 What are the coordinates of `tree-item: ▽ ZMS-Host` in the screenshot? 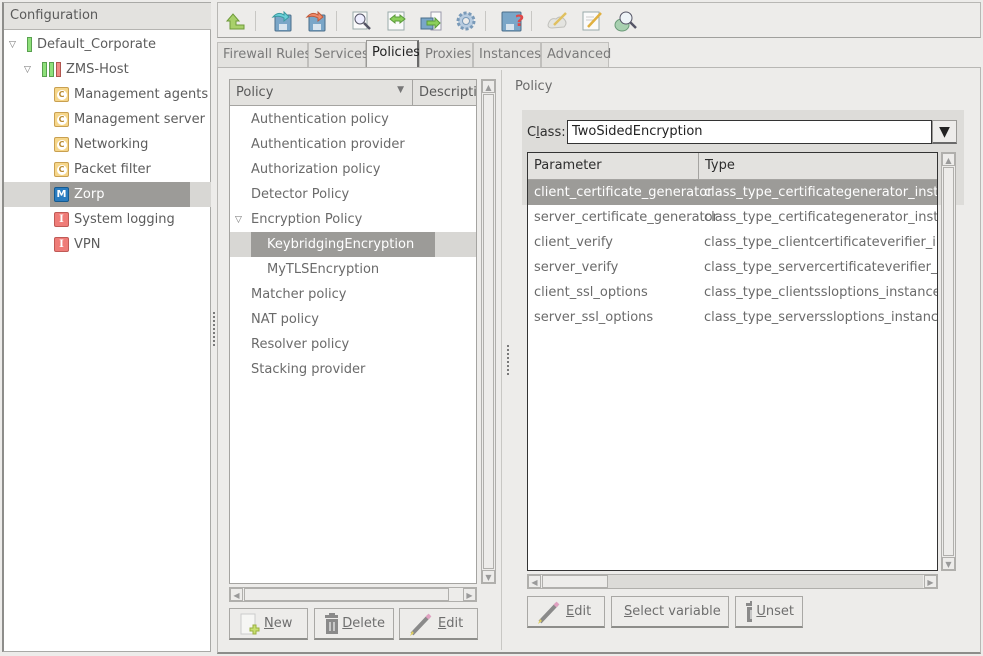 It's located at (107, 69).